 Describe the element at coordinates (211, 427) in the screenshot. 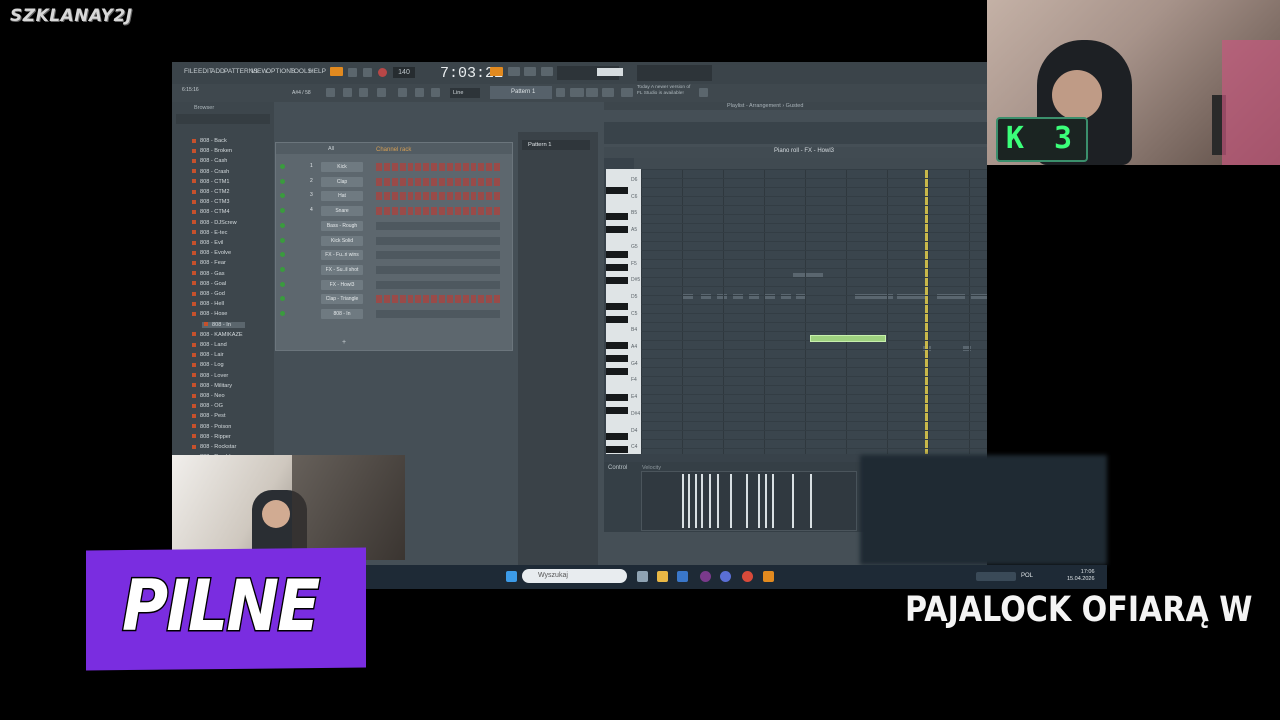

I see `browser-item: 808 - Poison` at that location.